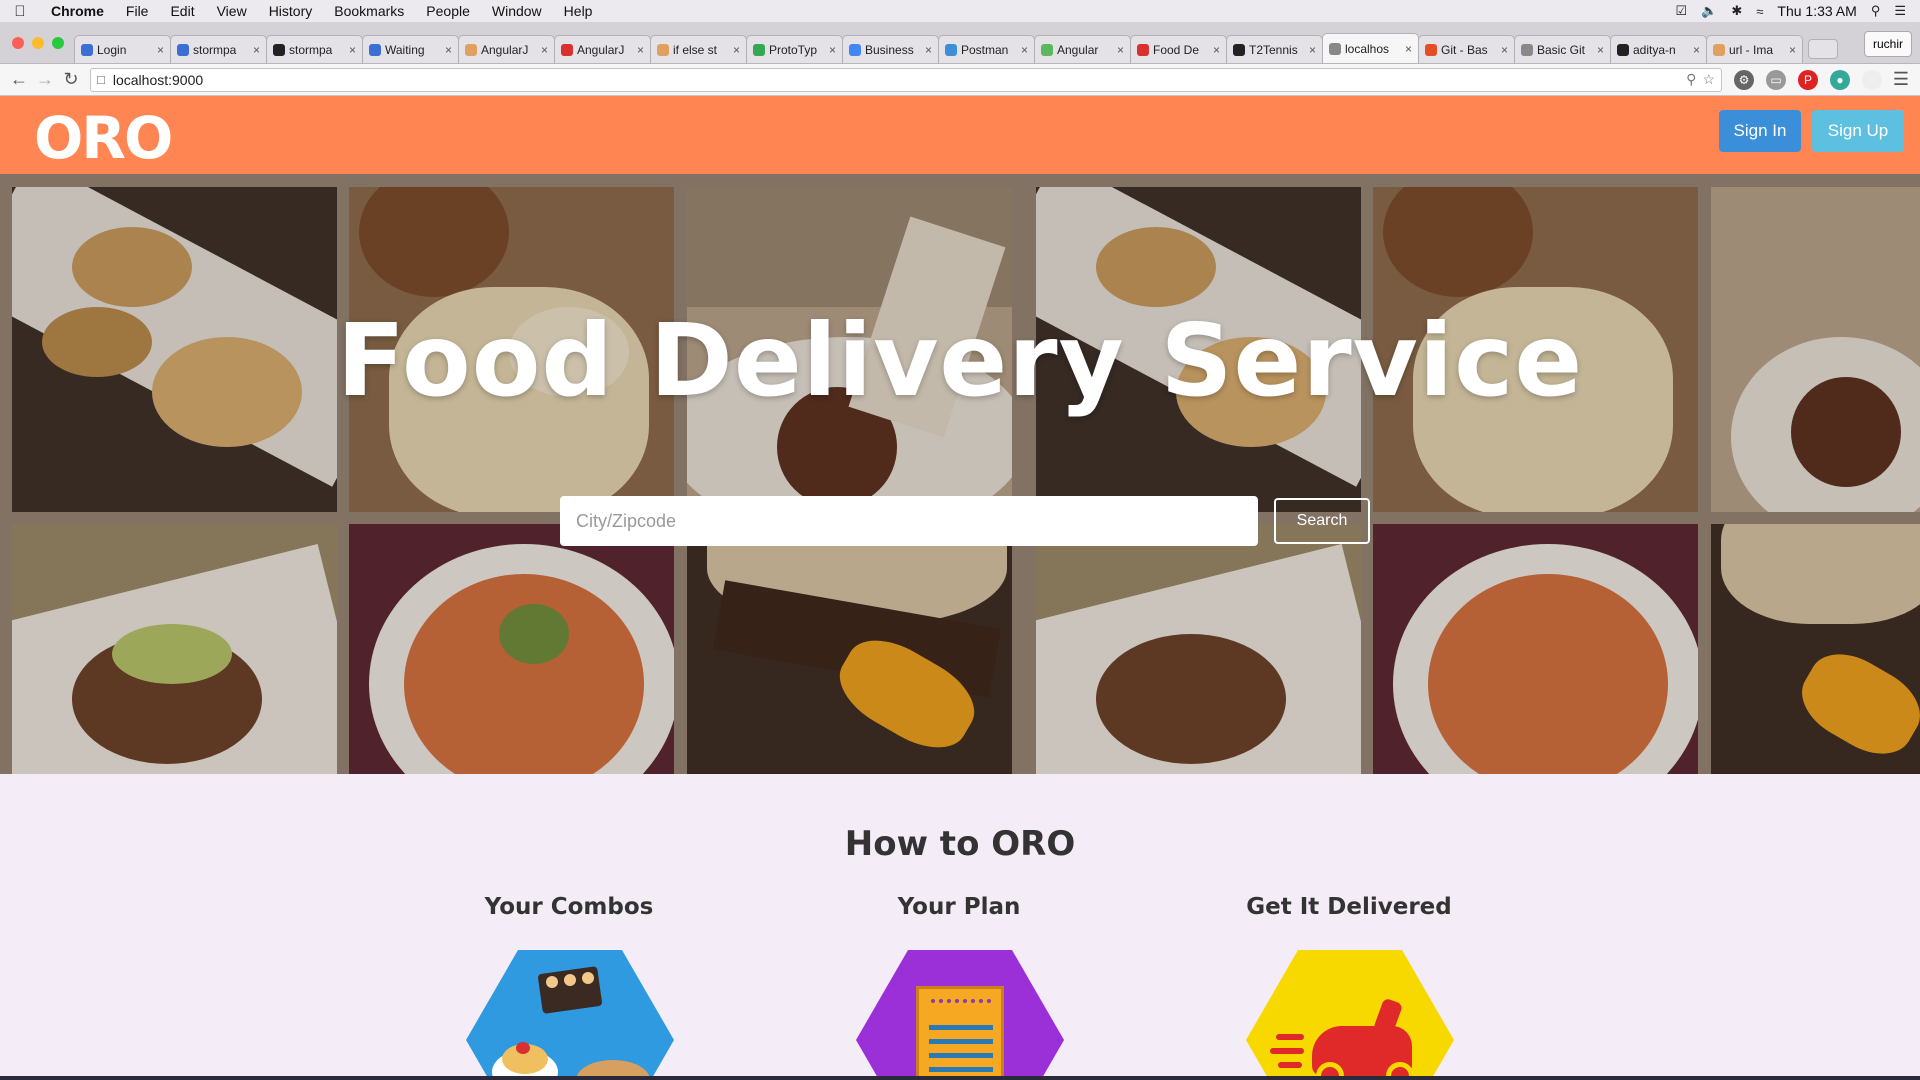 The height and width of the screenshot is (1080, 1920). I want to click on browser-tab: localhos ×, so click(1370, 48).